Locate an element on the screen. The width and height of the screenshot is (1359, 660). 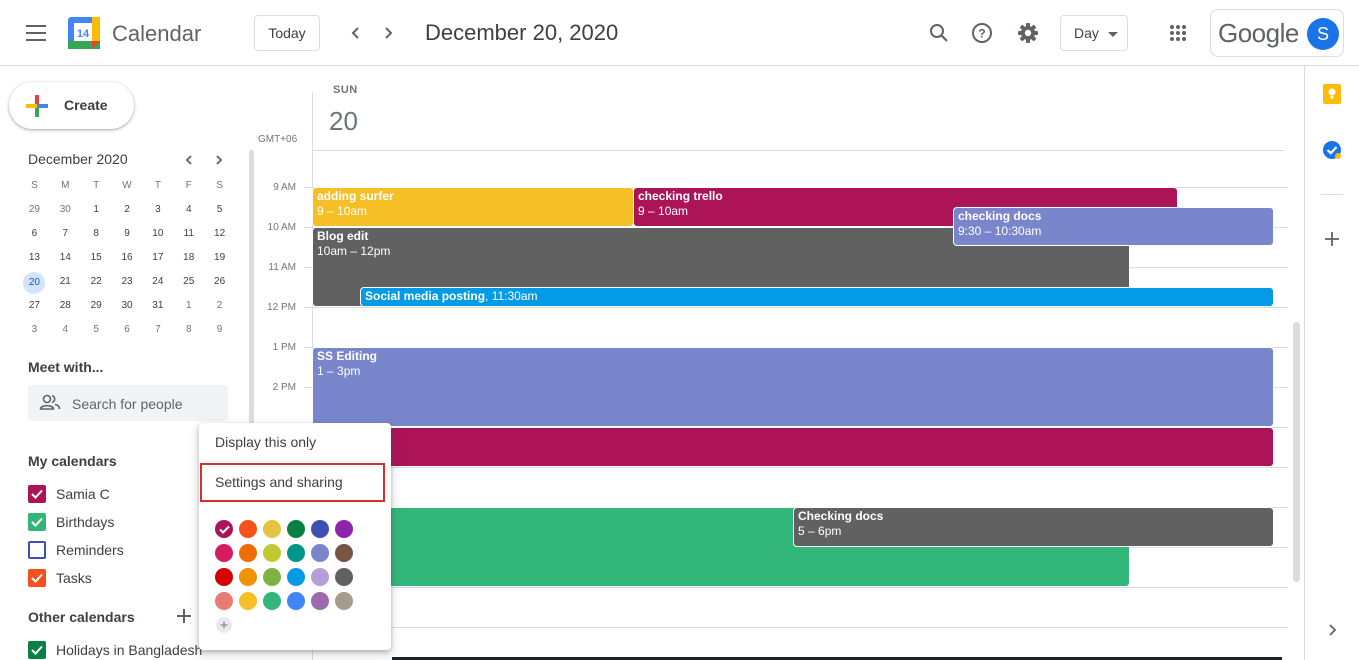
mini-next-month-icon is located at coordinates (219, 160).